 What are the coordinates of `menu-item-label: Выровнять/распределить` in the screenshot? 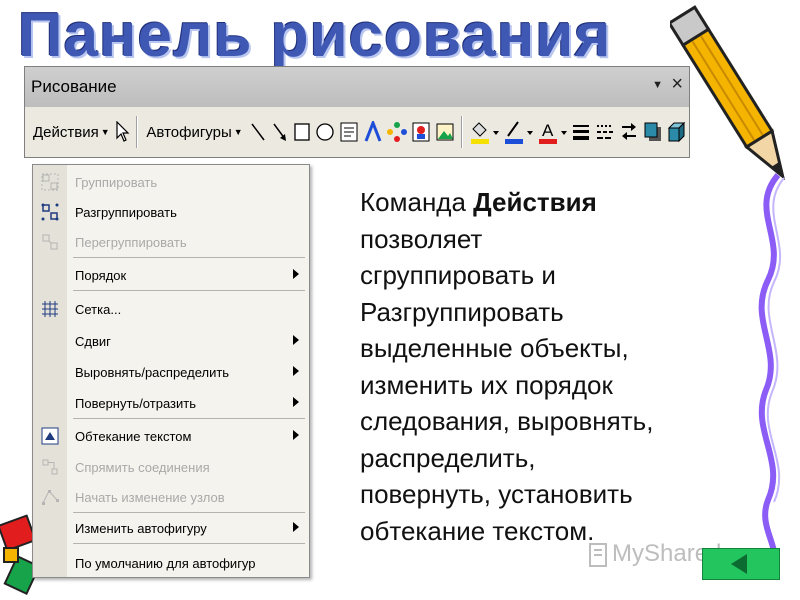 It's located at (152, 372).